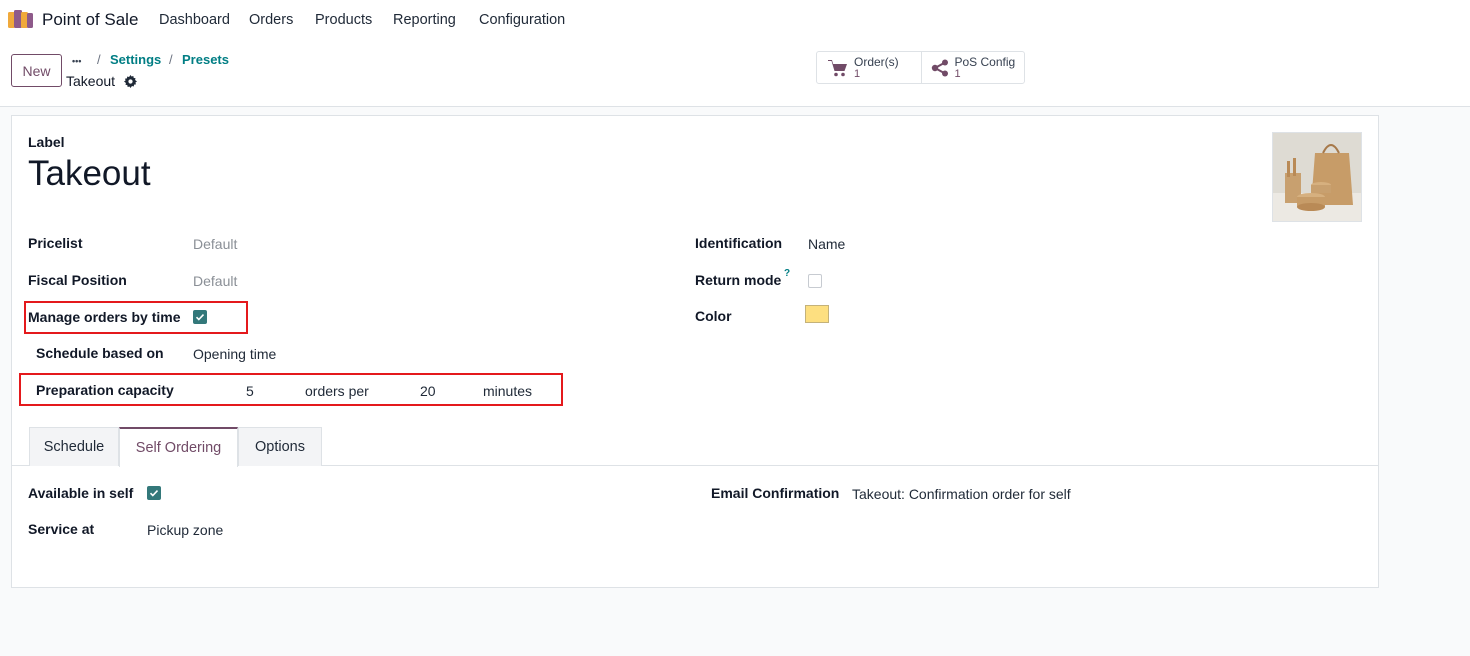  Describe the element at coordinates (817, 314) in the screenshot. I see `color-swatch` at that location.